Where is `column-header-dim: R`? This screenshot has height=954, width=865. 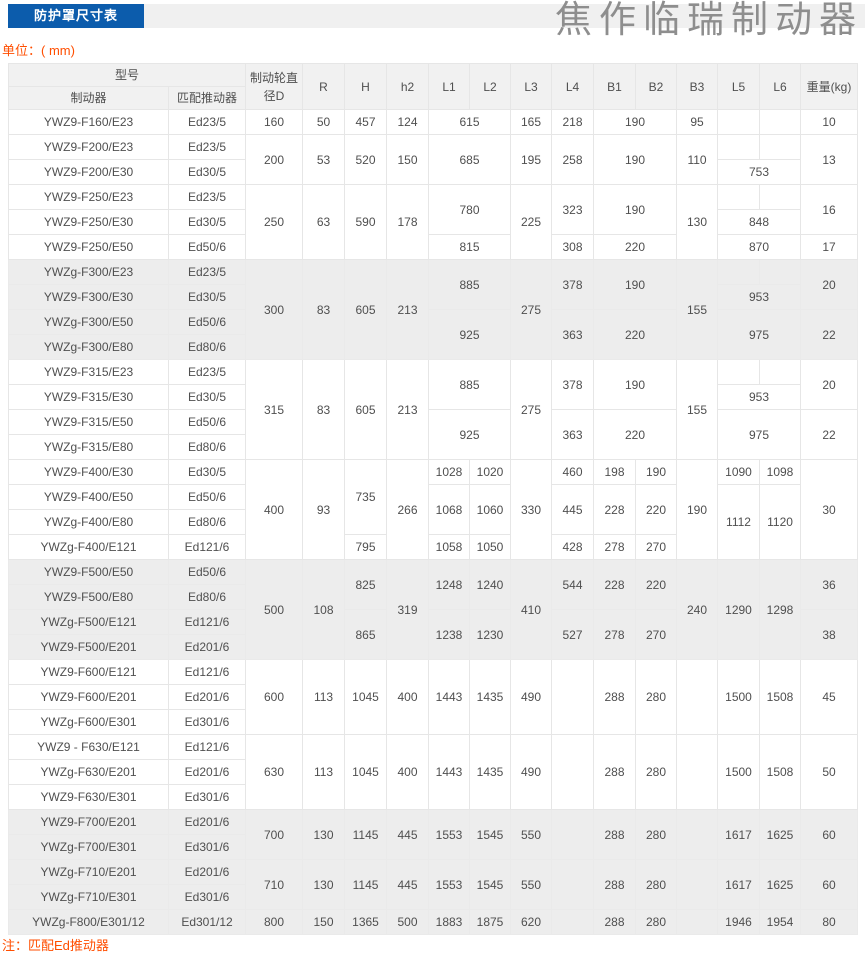 column-header-dim: R is located at coordinates (324, 86).